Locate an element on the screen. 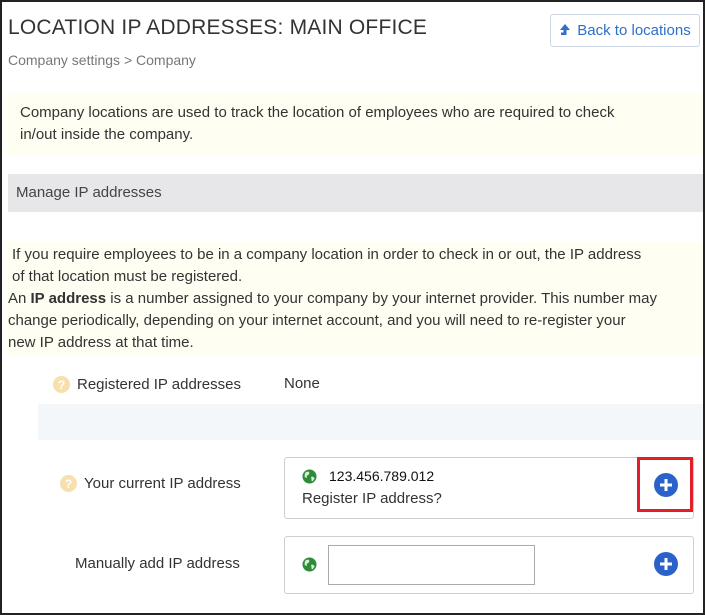 The height and width of the screenshot is (615, 705). info-note-line: in/out inside the company. is located at coordinates (107, 134).